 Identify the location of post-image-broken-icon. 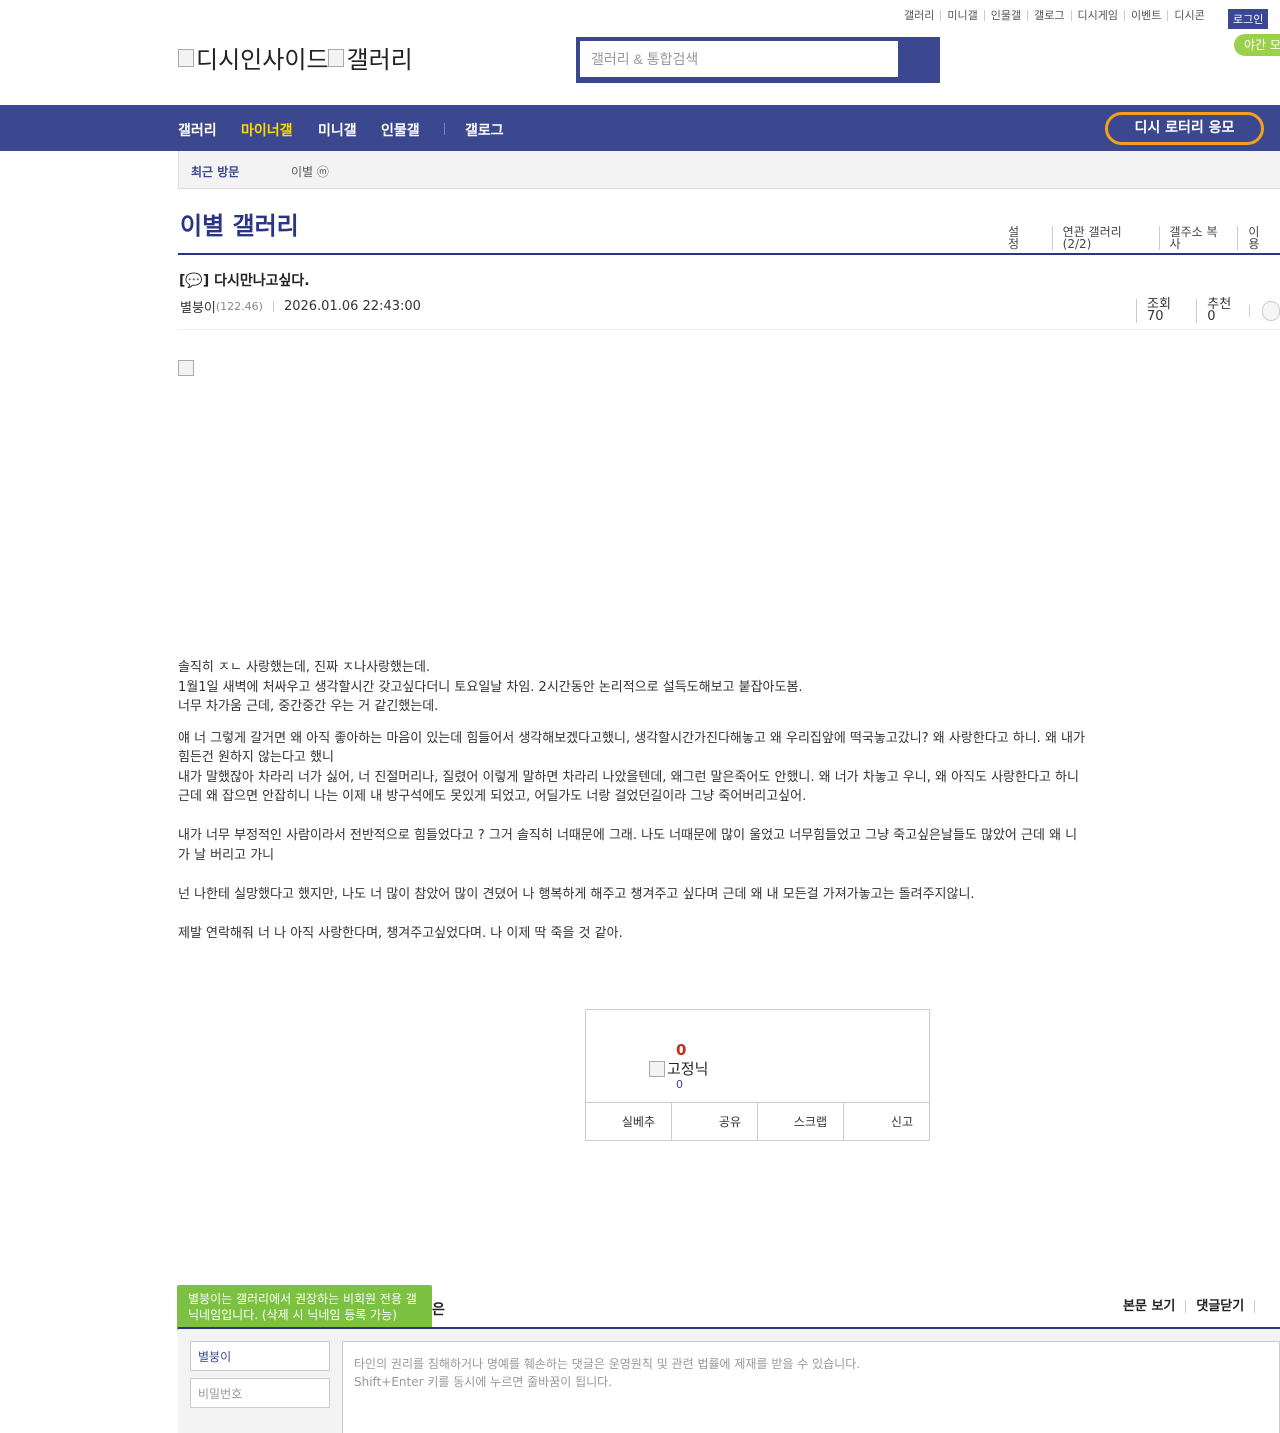
(186, 368).